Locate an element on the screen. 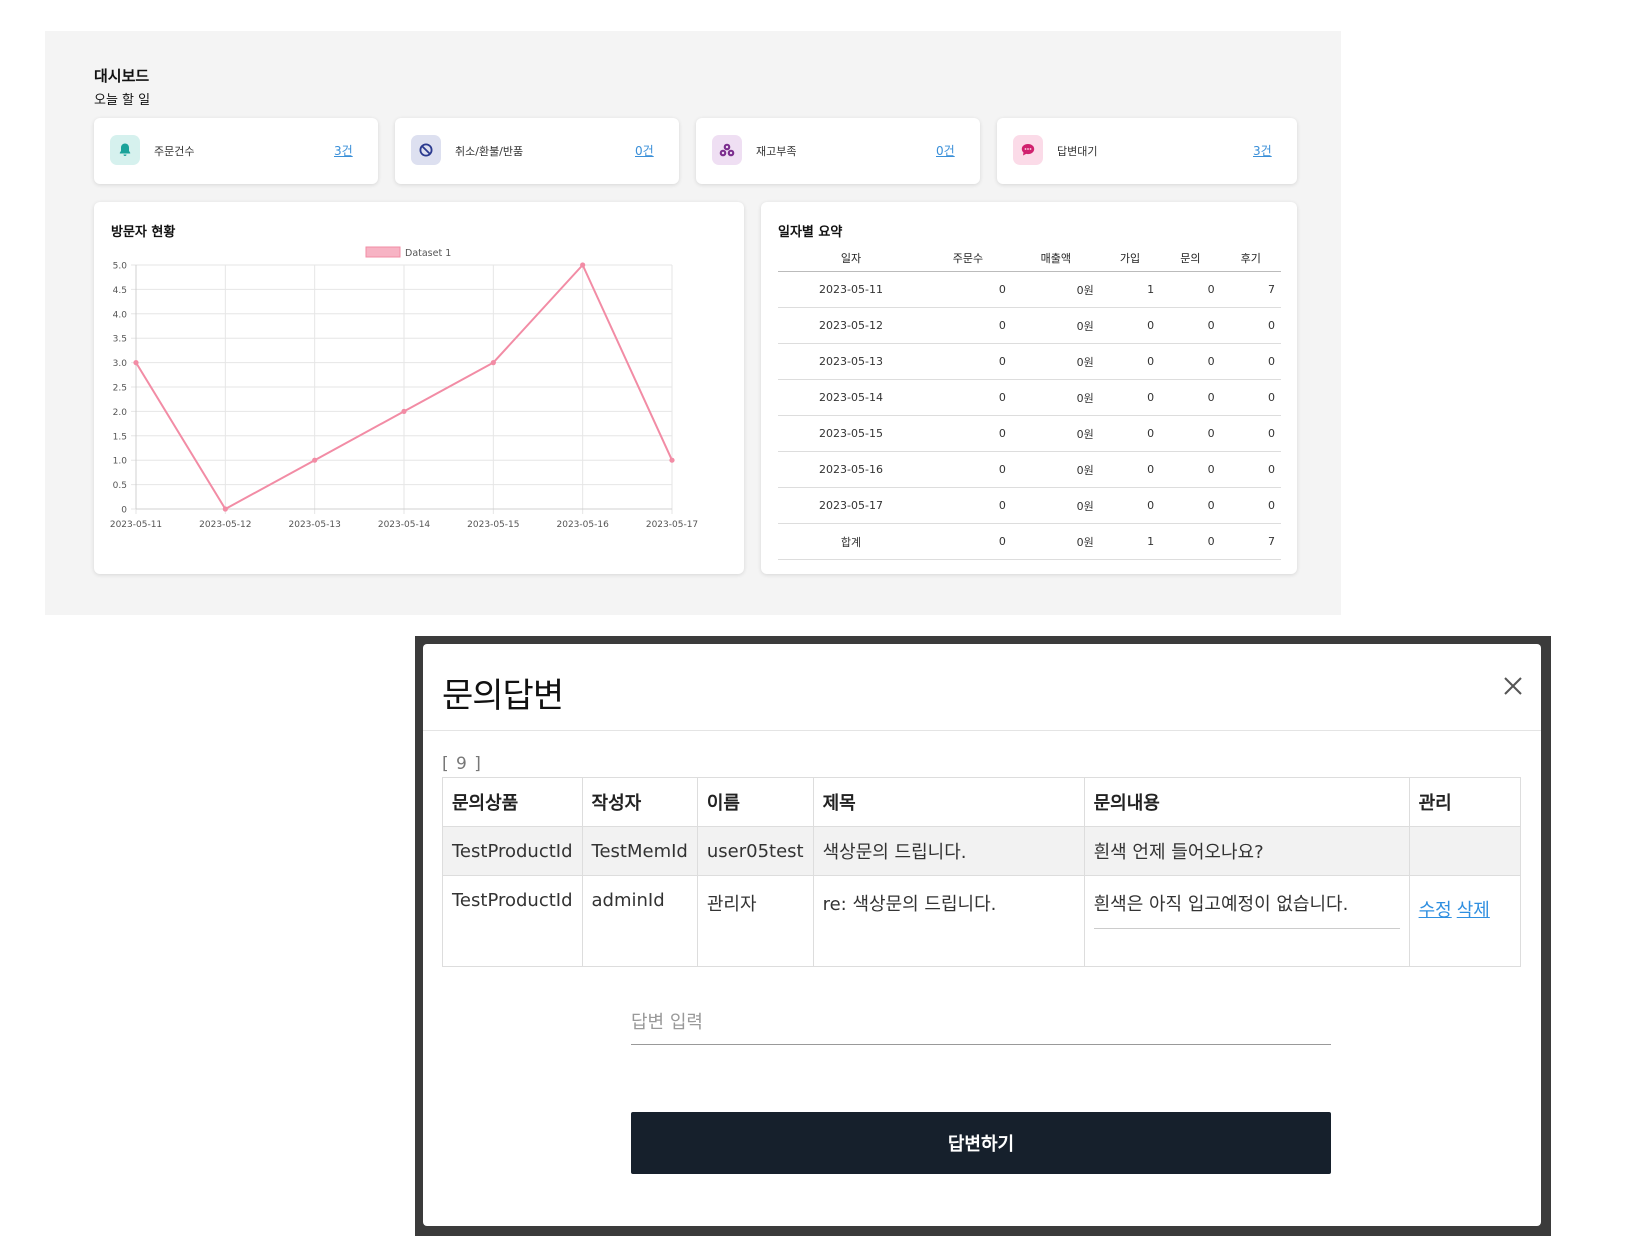  column-header: 이름 is located at coordinates (755, 802).